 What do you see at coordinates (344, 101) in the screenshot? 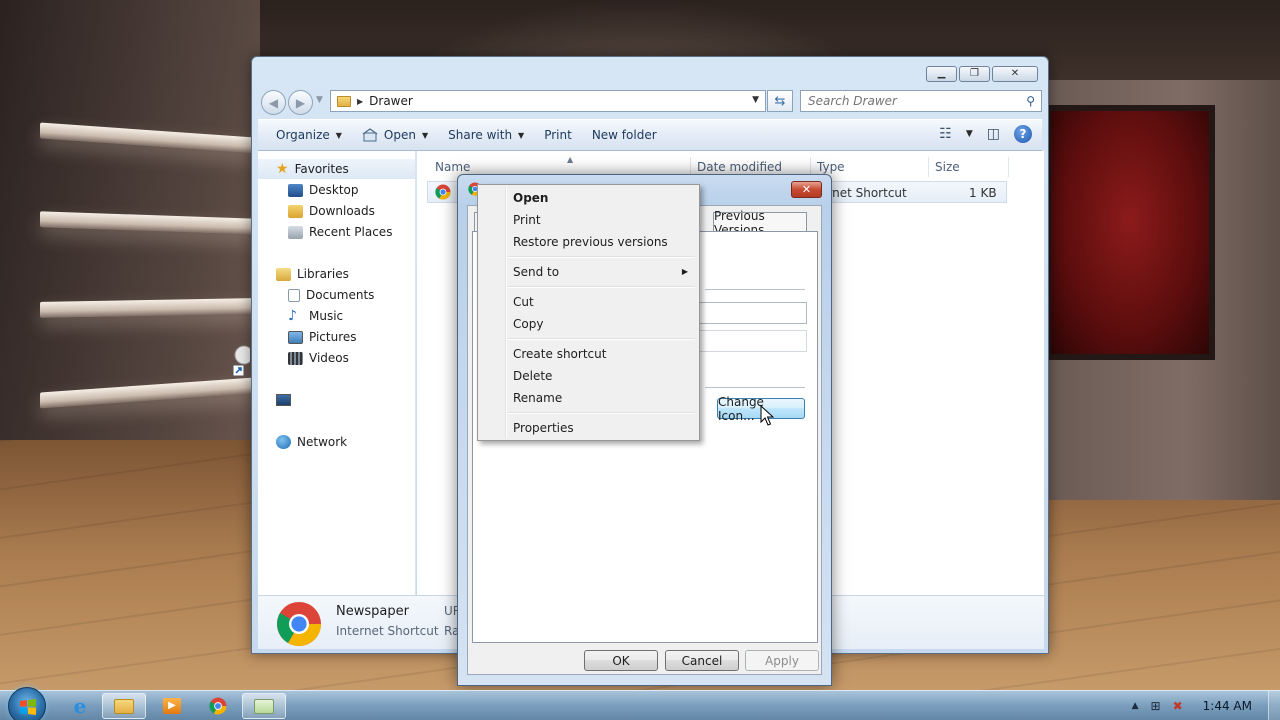
I see `folder-icon` at bounding box center [344, 101].